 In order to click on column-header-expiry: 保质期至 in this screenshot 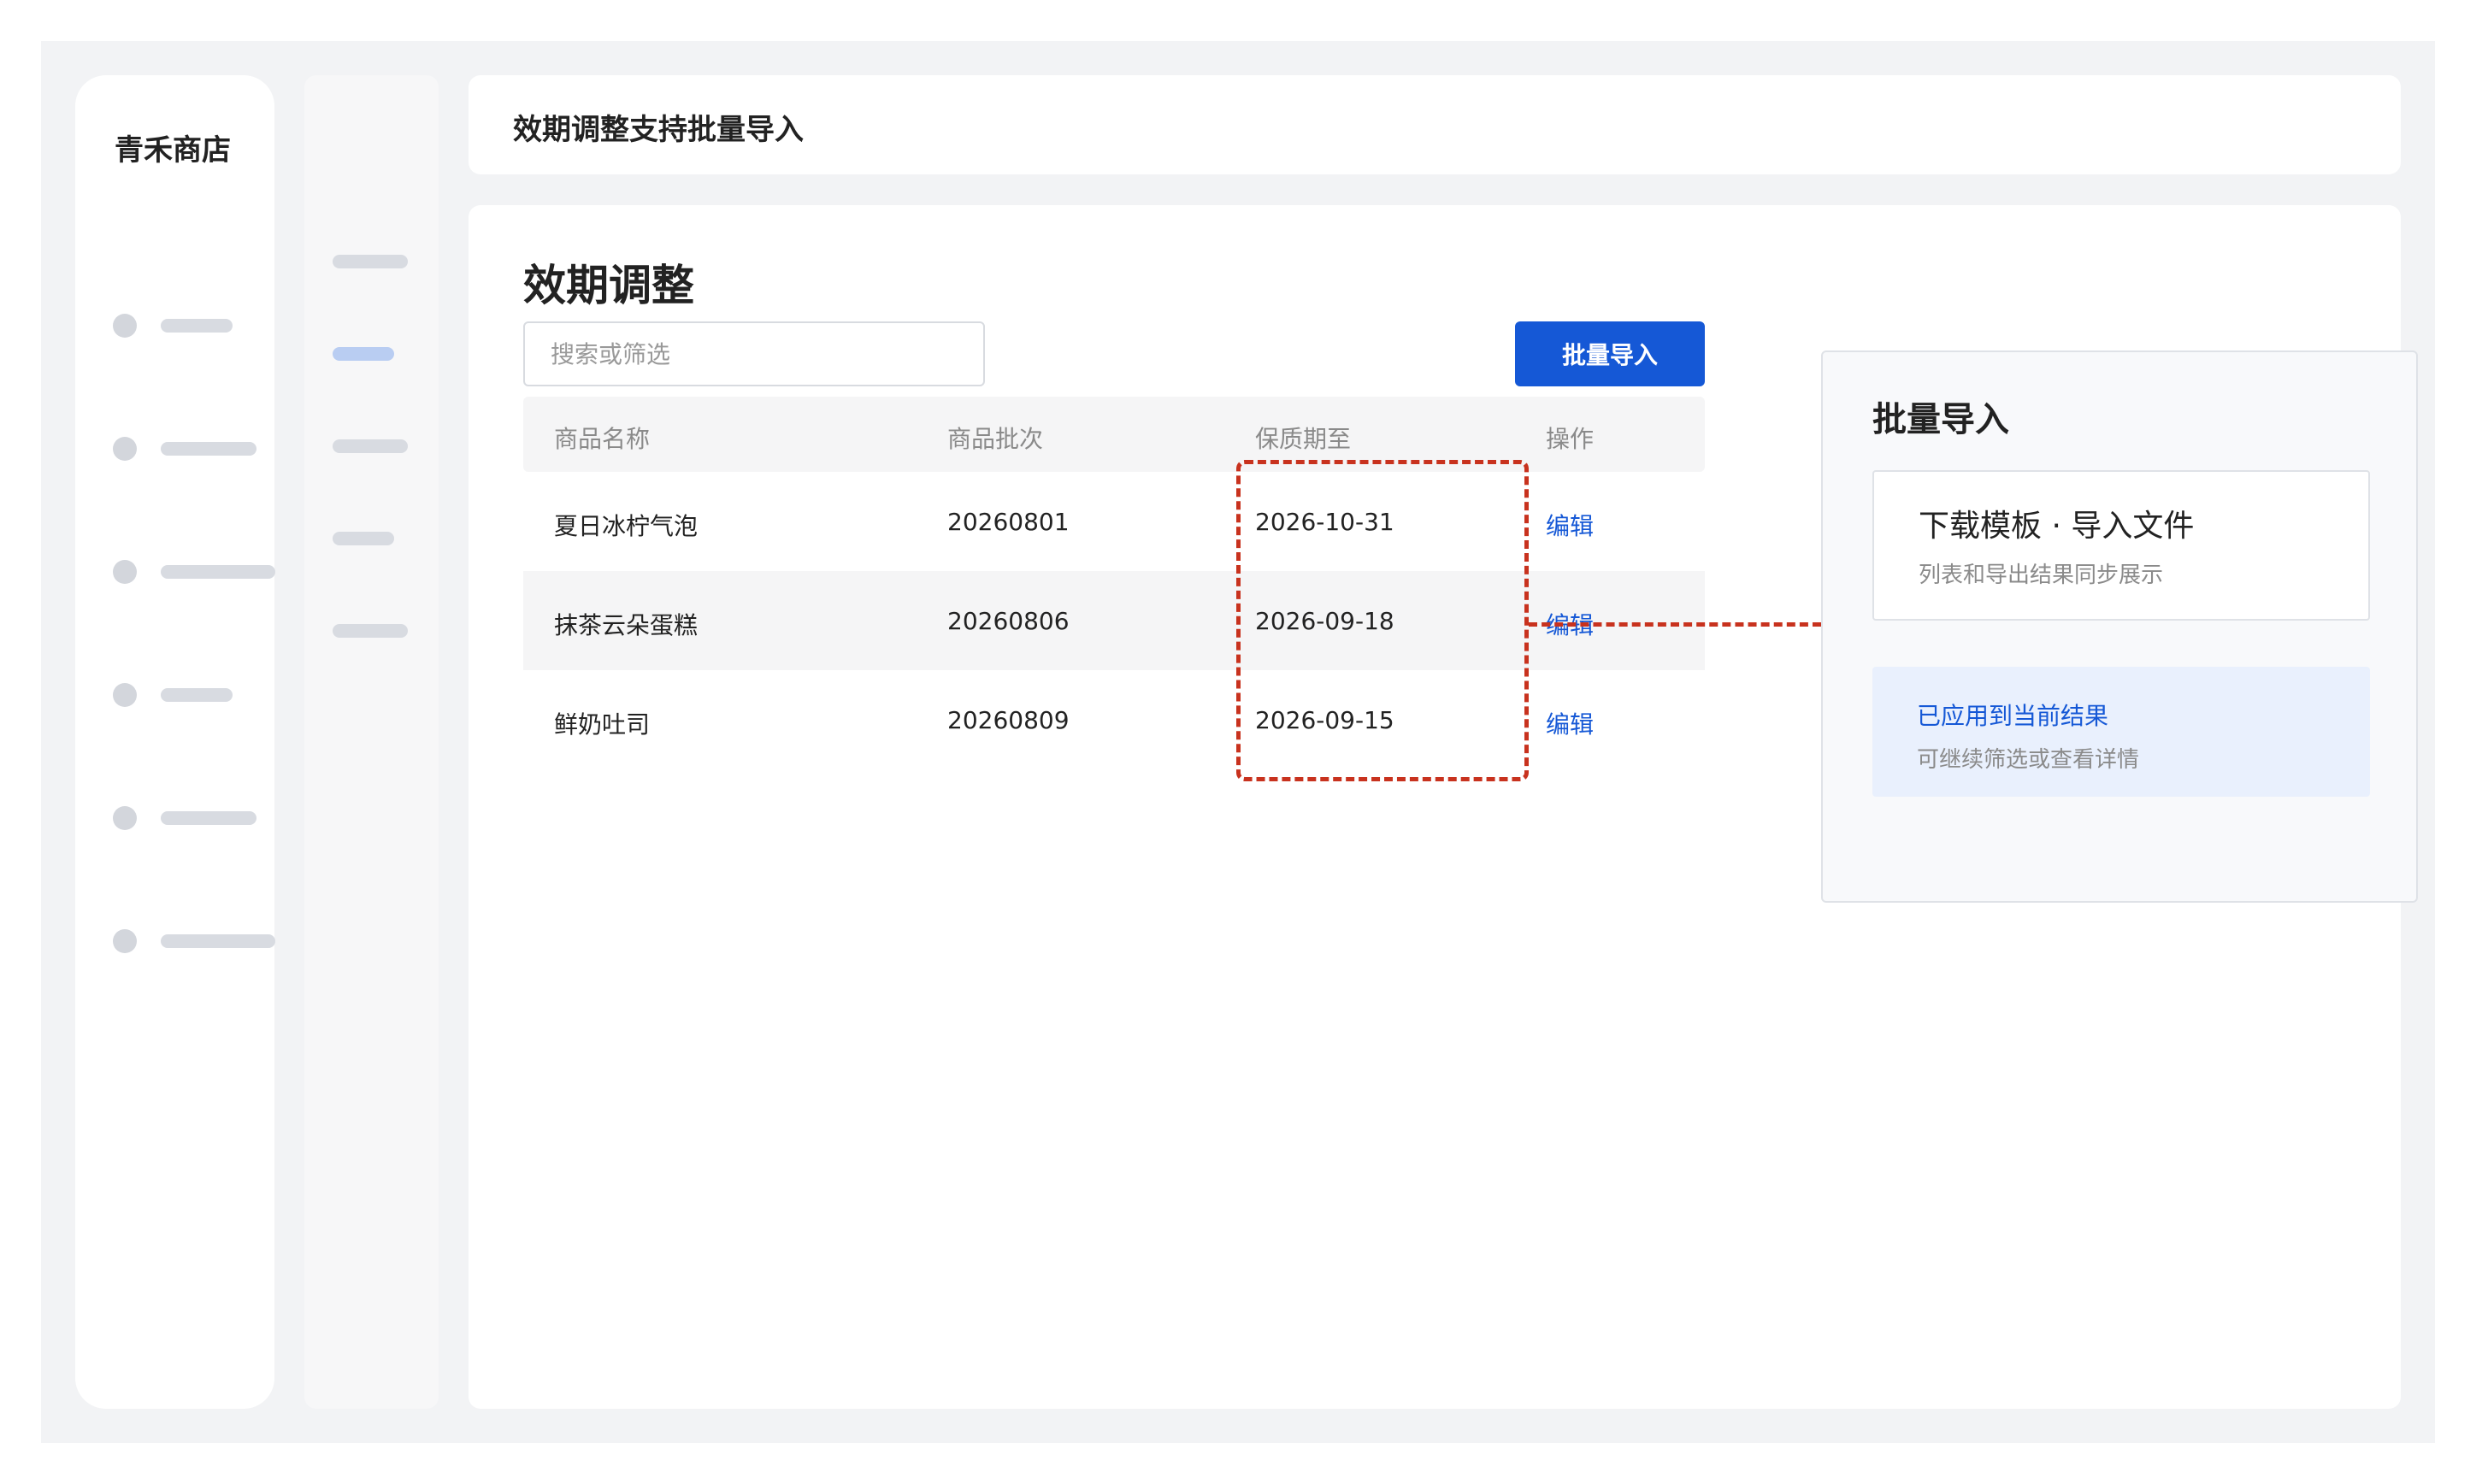, I will do `click(1303, 439)`.